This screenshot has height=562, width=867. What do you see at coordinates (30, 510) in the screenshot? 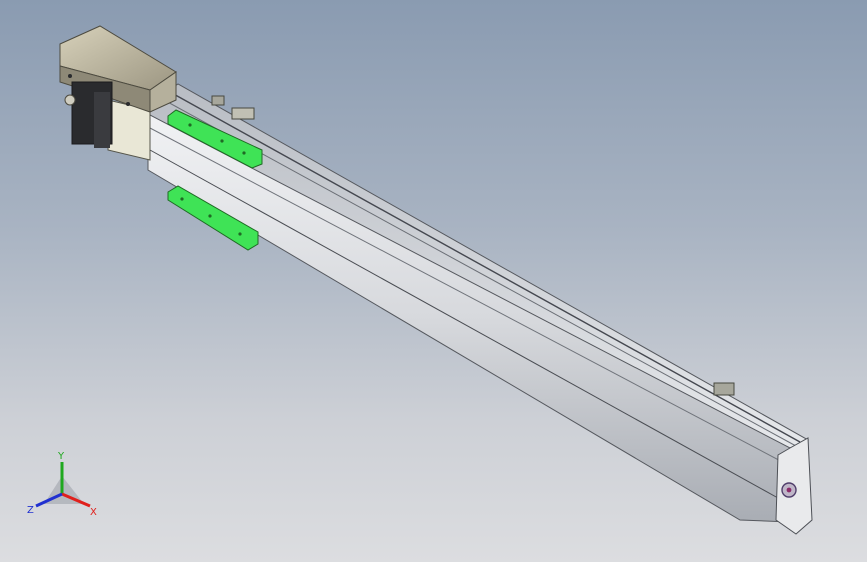
I see `triad-z-label: Z` at bounding box center [30, 510].